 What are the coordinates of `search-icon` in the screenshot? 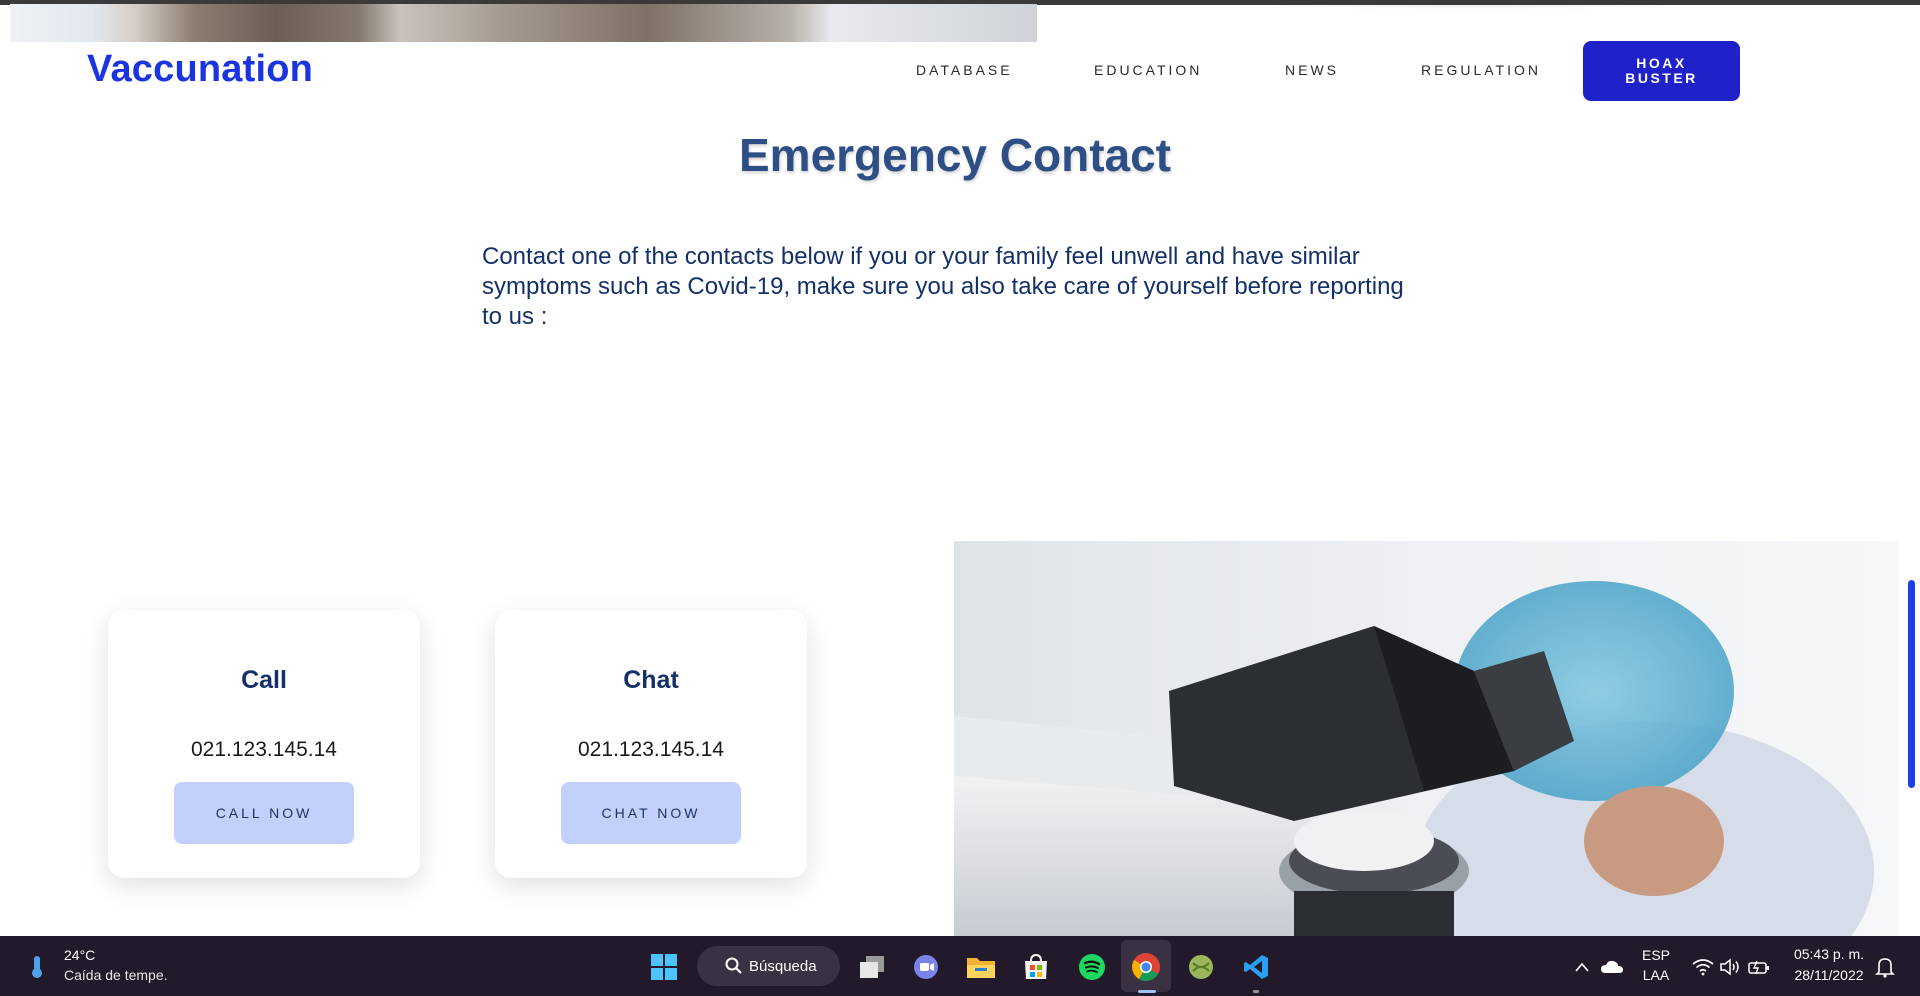 It's located at (733, 965).